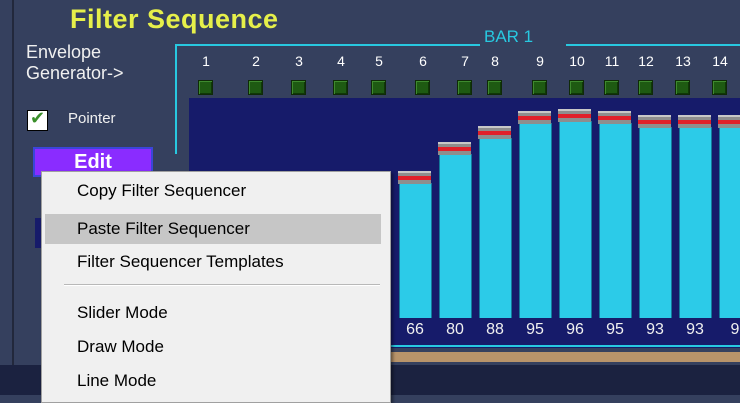  Describe the element at coordinates (509, 36) in the screenshot. I see `bar-label: BAR 1` at that location.